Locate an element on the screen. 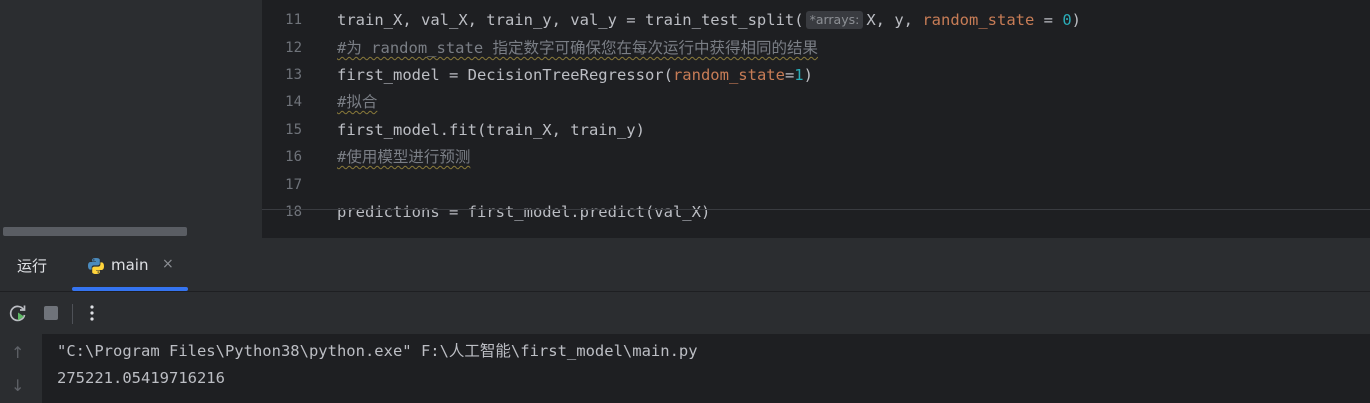 This screenshot has width=1370, height=403. code-comment: #使用模型进行预测 is located at coordinates (404, 157).